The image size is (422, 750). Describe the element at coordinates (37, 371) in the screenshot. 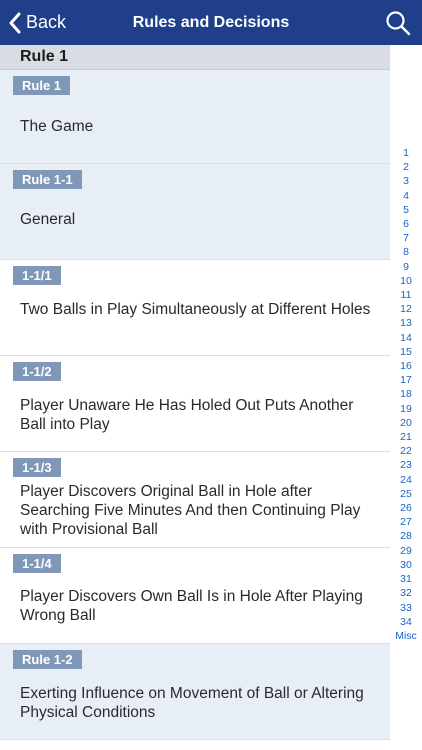

I see `decision-badge: 1-1/2` at that location.